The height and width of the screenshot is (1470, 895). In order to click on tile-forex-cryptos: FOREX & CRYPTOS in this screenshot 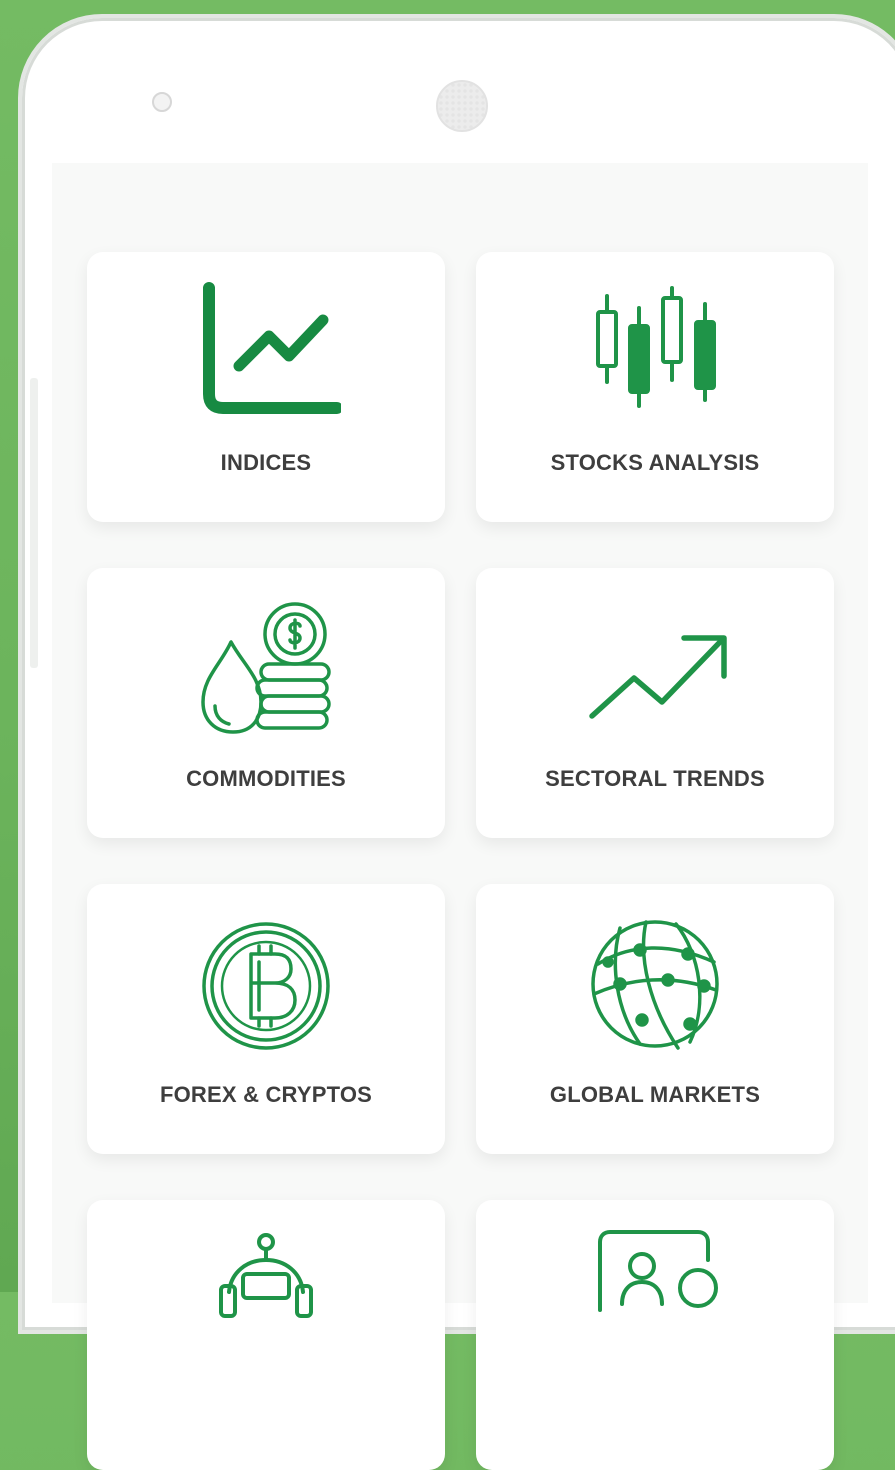, I will do `click(266, 1019)`.